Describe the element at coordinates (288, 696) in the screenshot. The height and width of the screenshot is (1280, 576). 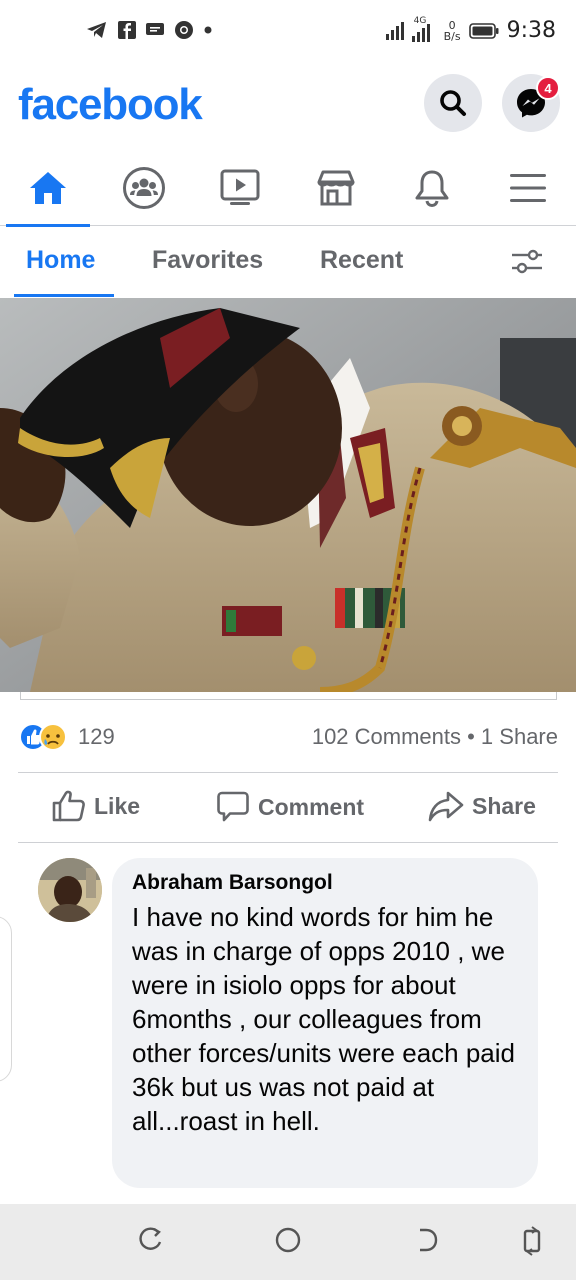
I see `post-image-frame` at that location.